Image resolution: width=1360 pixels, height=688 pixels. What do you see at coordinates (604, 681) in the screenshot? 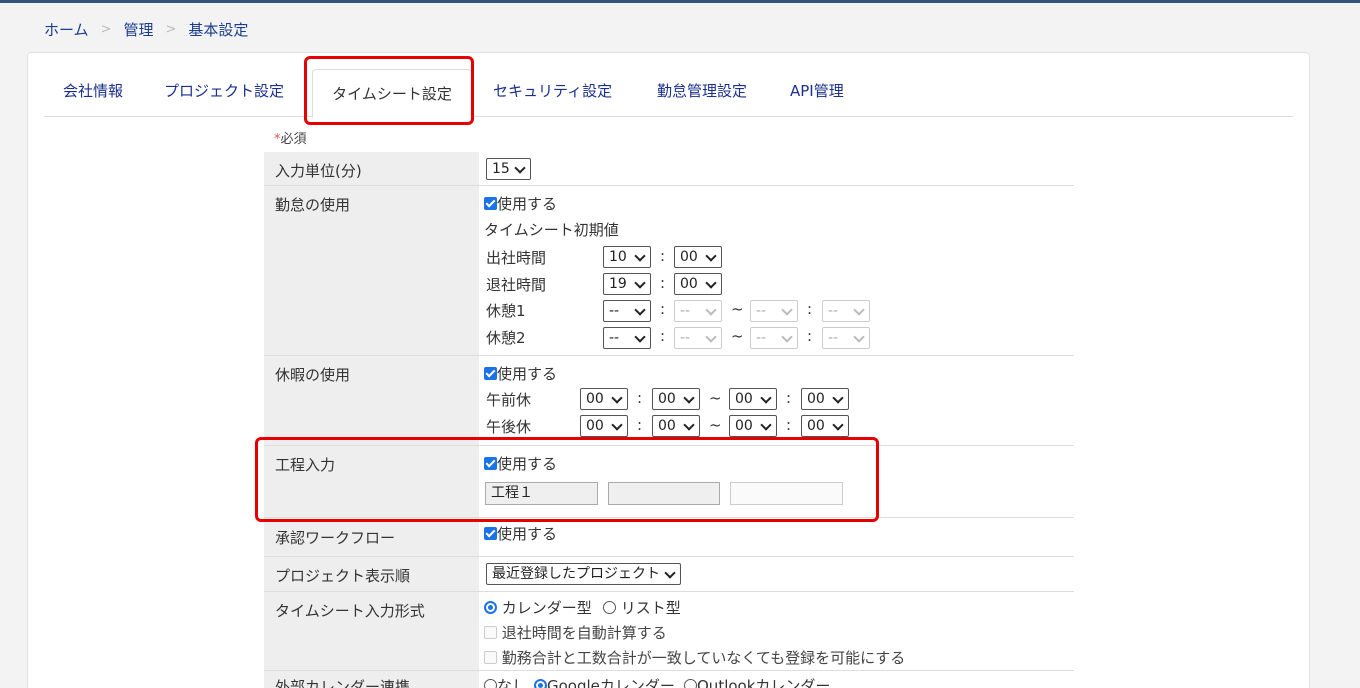
I see `radio-google-option: Googleカレンダー` at bounding box center [604, 681].